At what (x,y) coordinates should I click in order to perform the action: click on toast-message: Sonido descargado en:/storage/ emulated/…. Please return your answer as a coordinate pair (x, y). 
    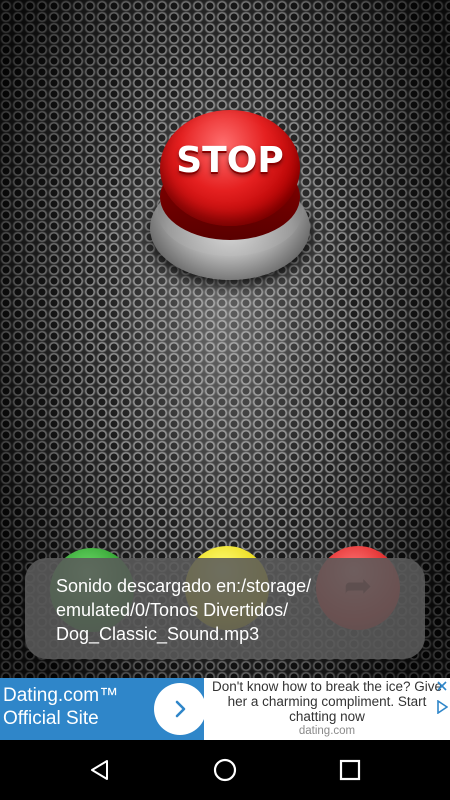
    Looking at the image, I should click on (216, 610).